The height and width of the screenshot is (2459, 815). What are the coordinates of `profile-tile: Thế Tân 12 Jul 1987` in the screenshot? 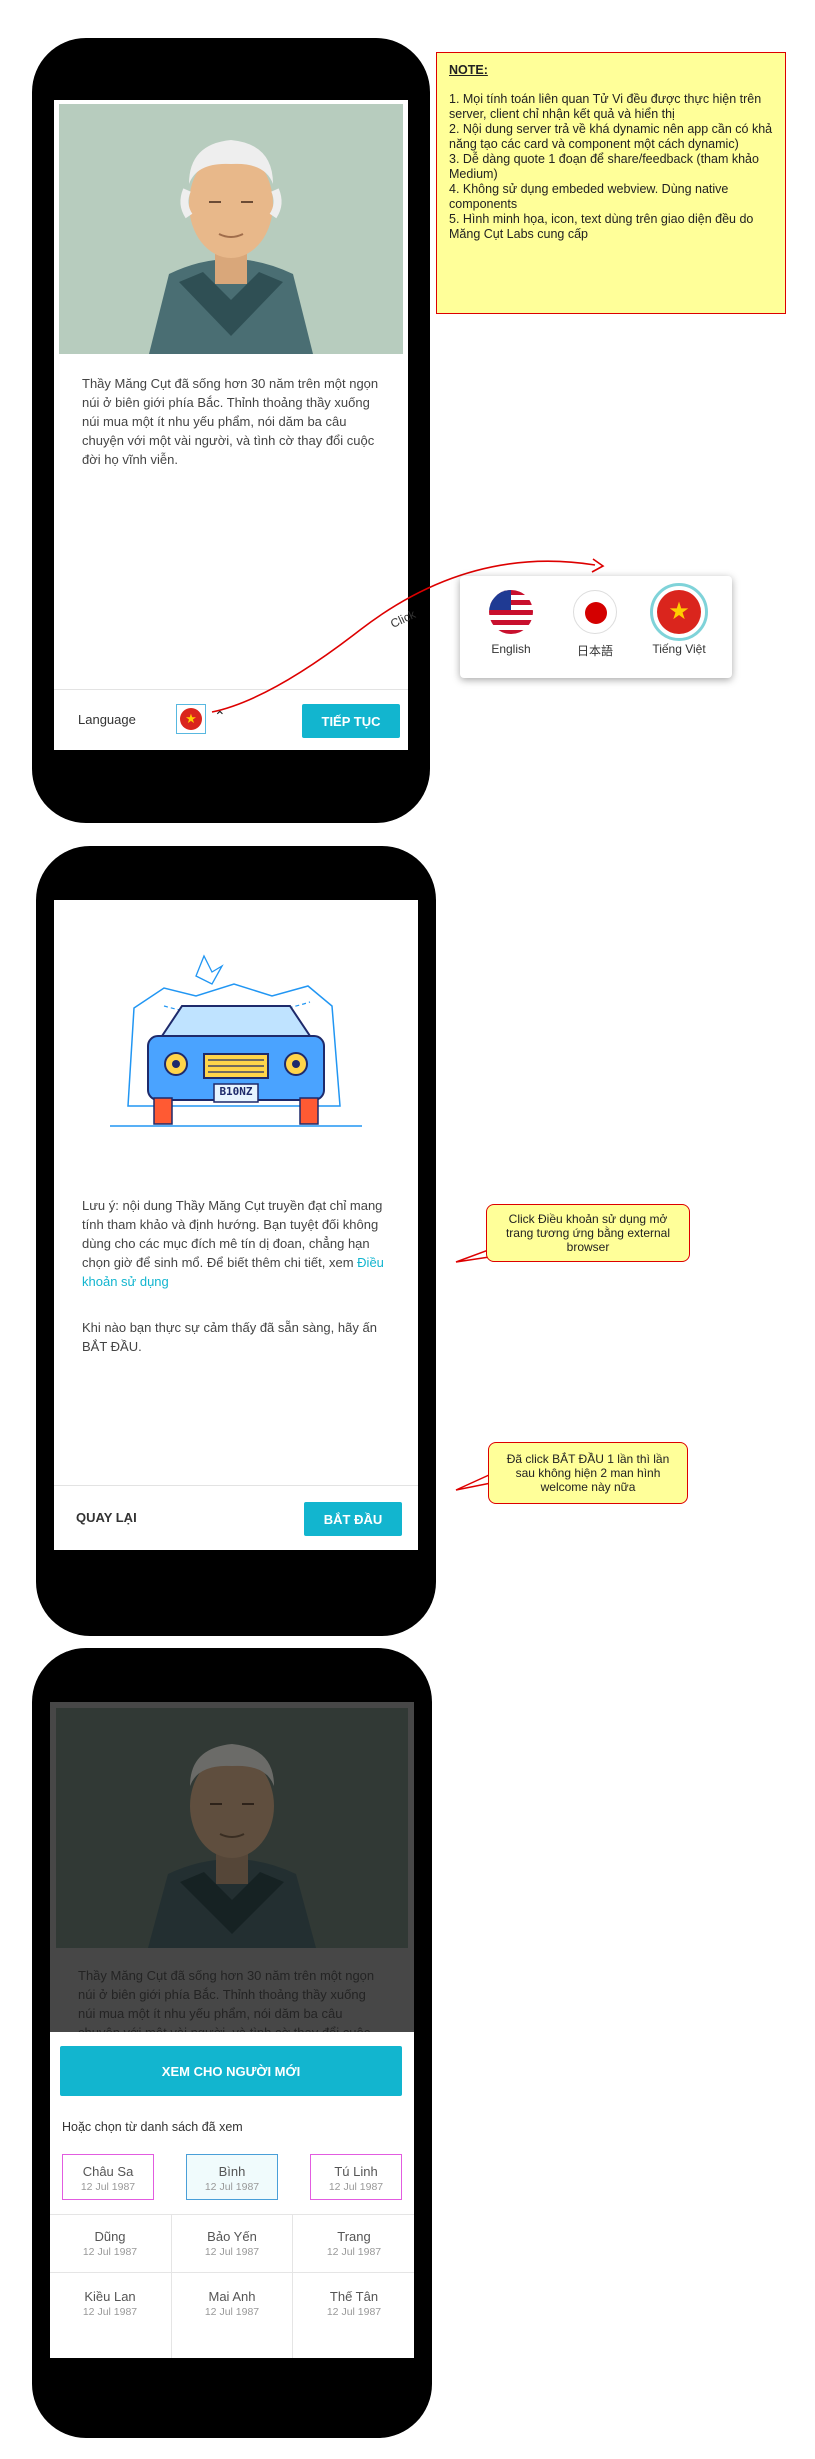 It's located at (354, 2303).